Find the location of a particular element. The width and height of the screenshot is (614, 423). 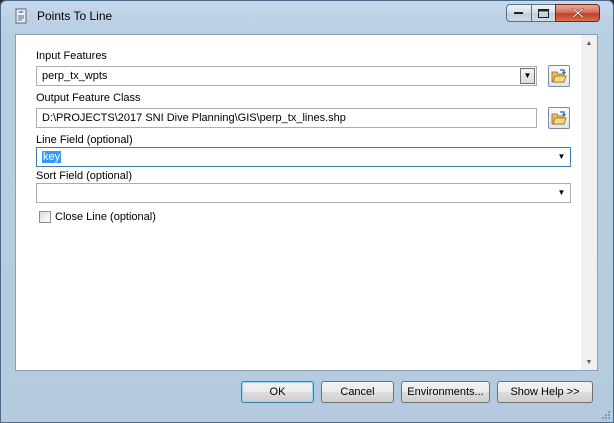

input-features-value: perp_tx_wpts is located at coordinates (75, 76).